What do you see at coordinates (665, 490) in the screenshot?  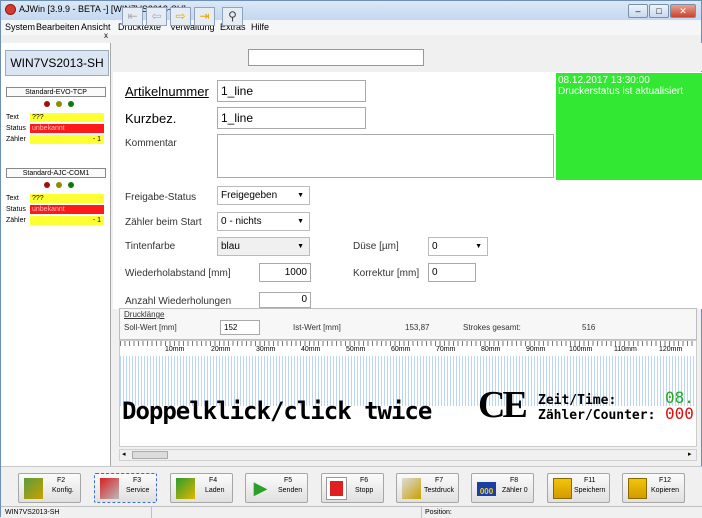 I see `fkey-text: Kopieren` at bounding box center [665, 490].